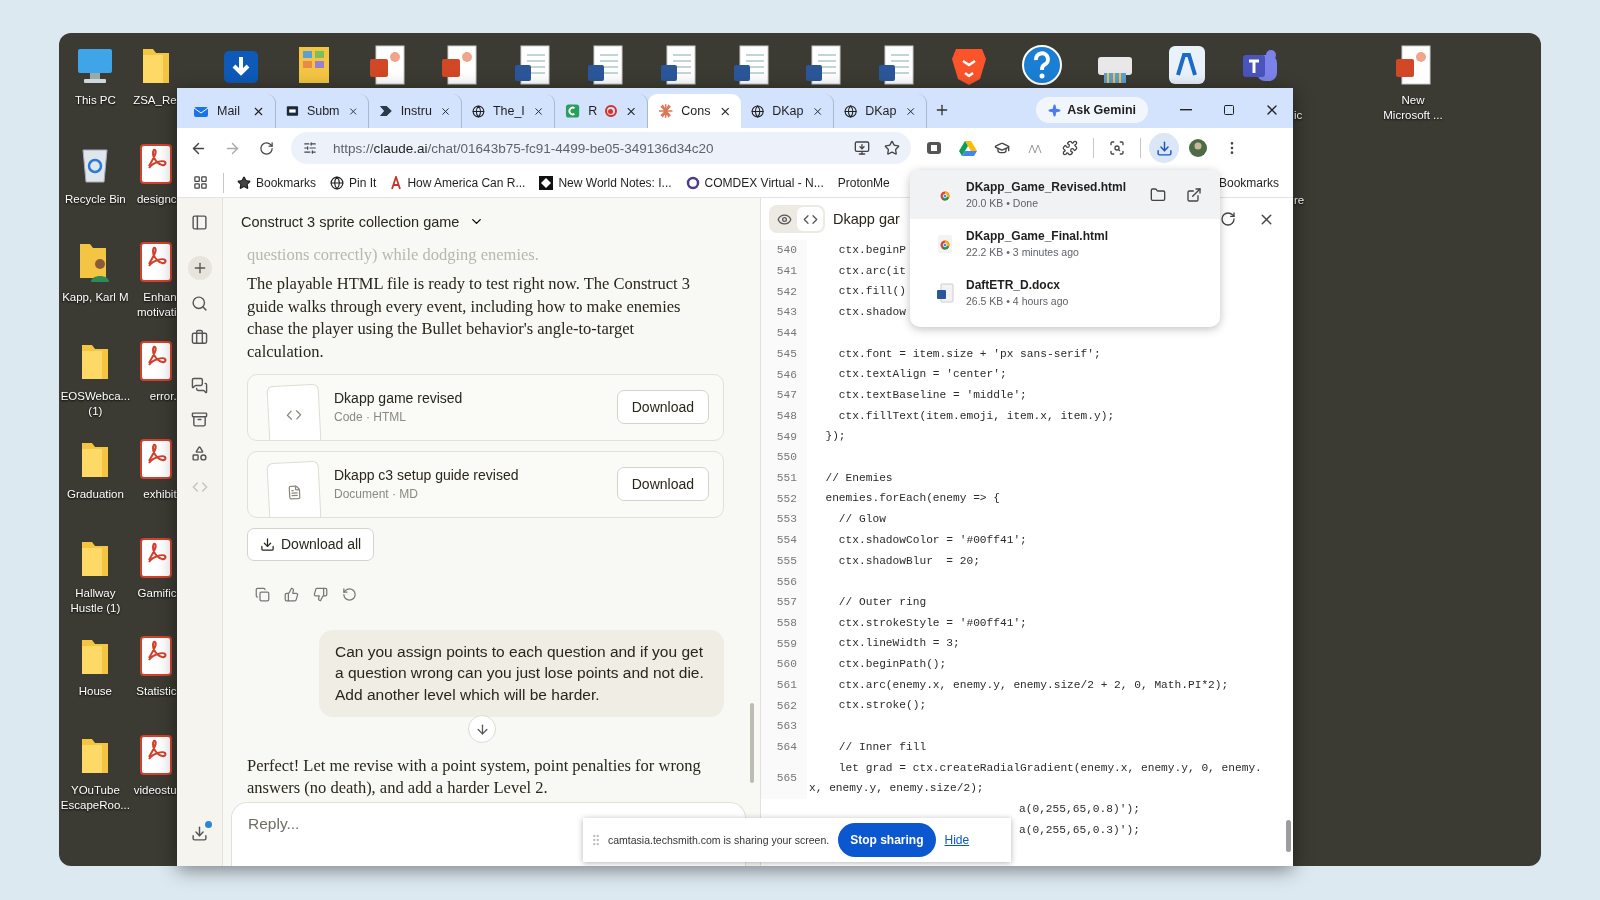 The height and width of the screenshot is (900, 1600). I want to click on avatar-icon, so click(1198, 148).